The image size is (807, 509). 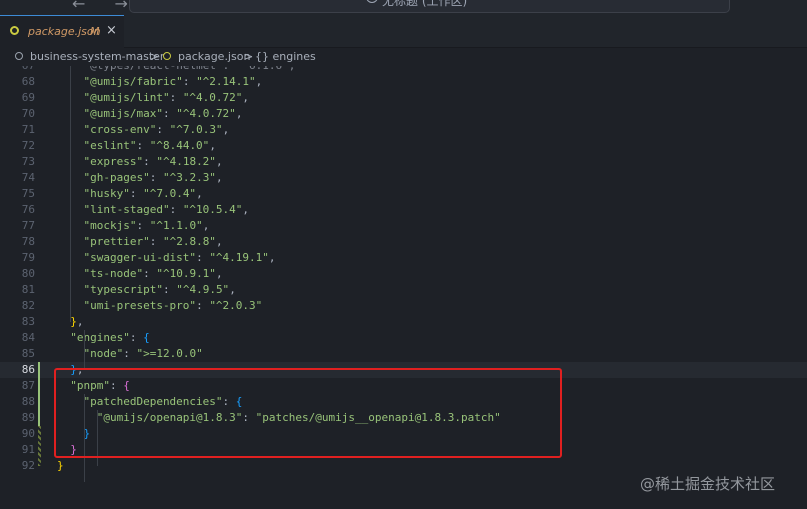 I want to click on line-number: 77, so click(x=28, y=225).